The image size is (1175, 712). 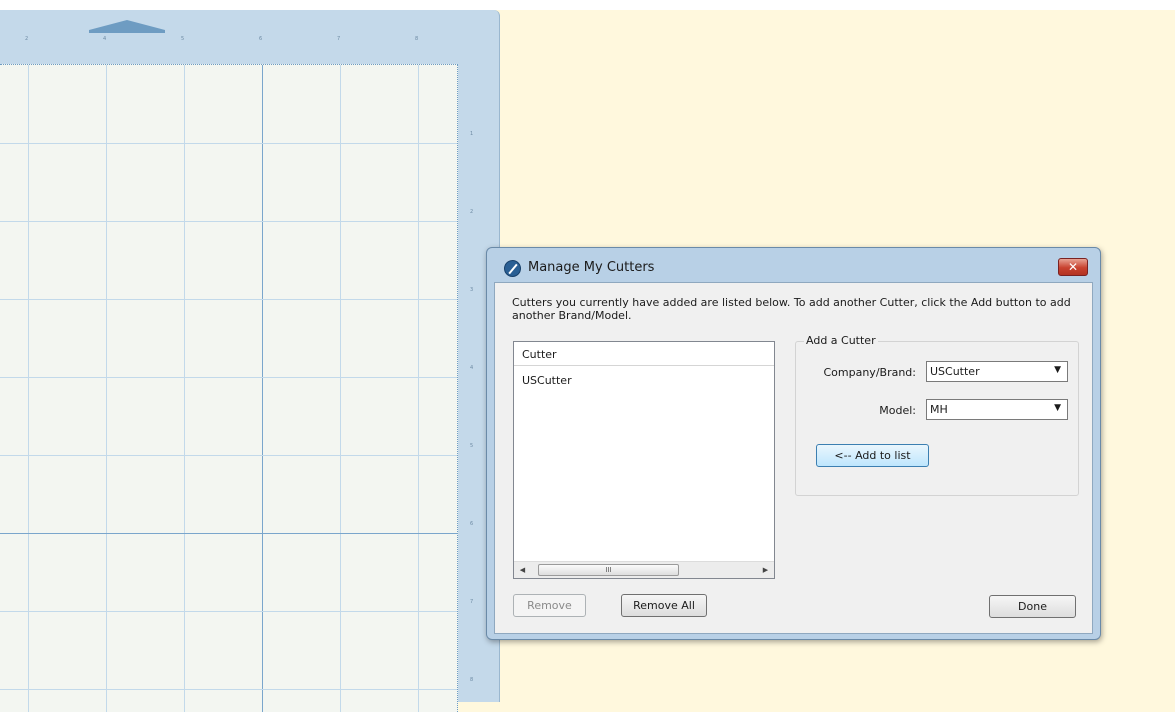 What do you see at coordinates (869, 372) in the screenshot?
I see `brand-label: Company/Brand:` at bounding box center [869, 372].